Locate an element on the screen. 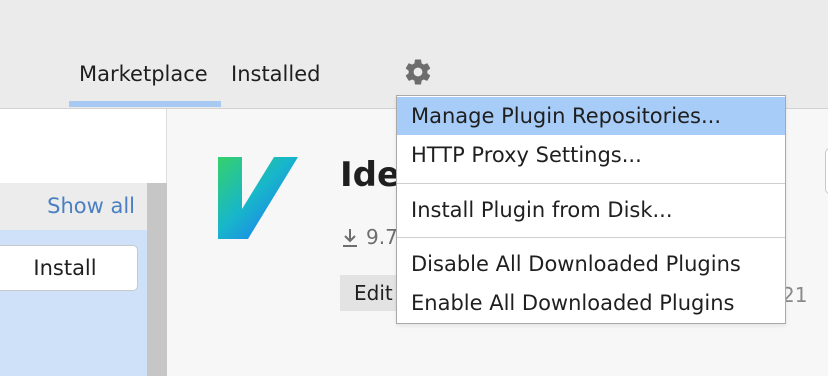 Image resolution: width=828 pixels, height=376 pixels. tab-installed: Installed is located at coordinates (275, 74).